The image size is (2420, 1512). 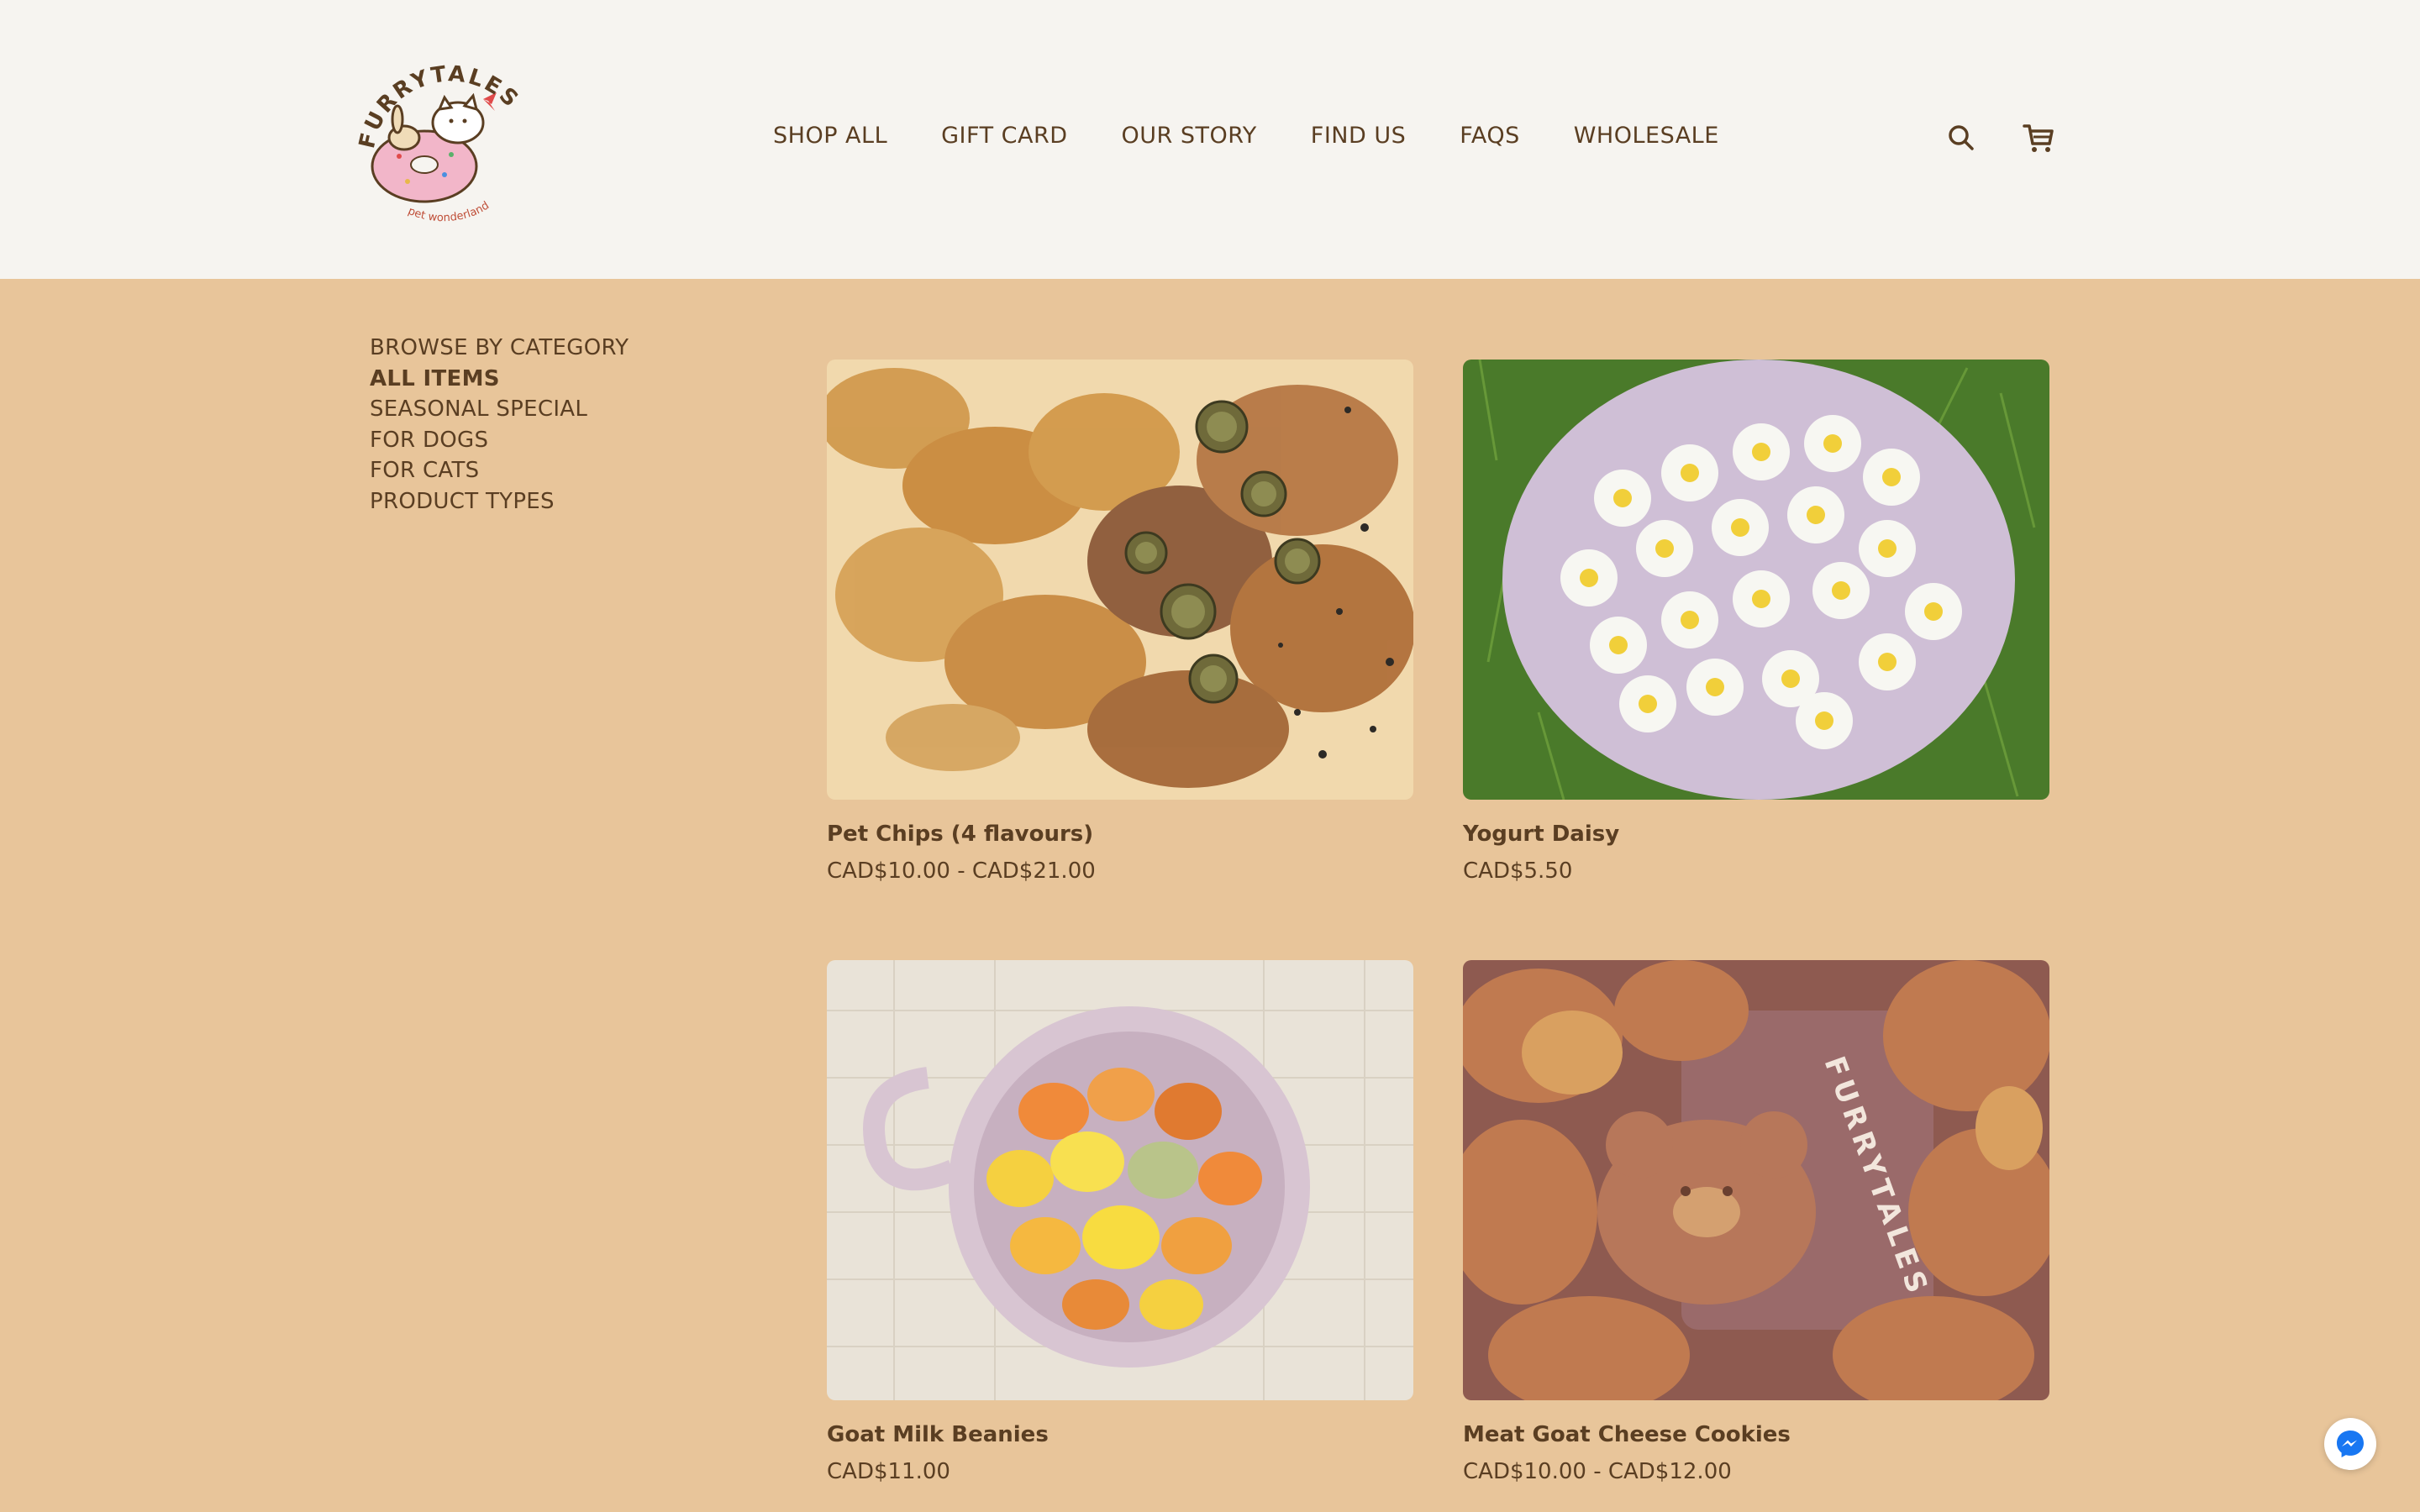 What do you see at coordinates (1647, 136) in the screenshot?
I see `nav-wholesale: WHOLESALE` at bounding box center [1647, 136].